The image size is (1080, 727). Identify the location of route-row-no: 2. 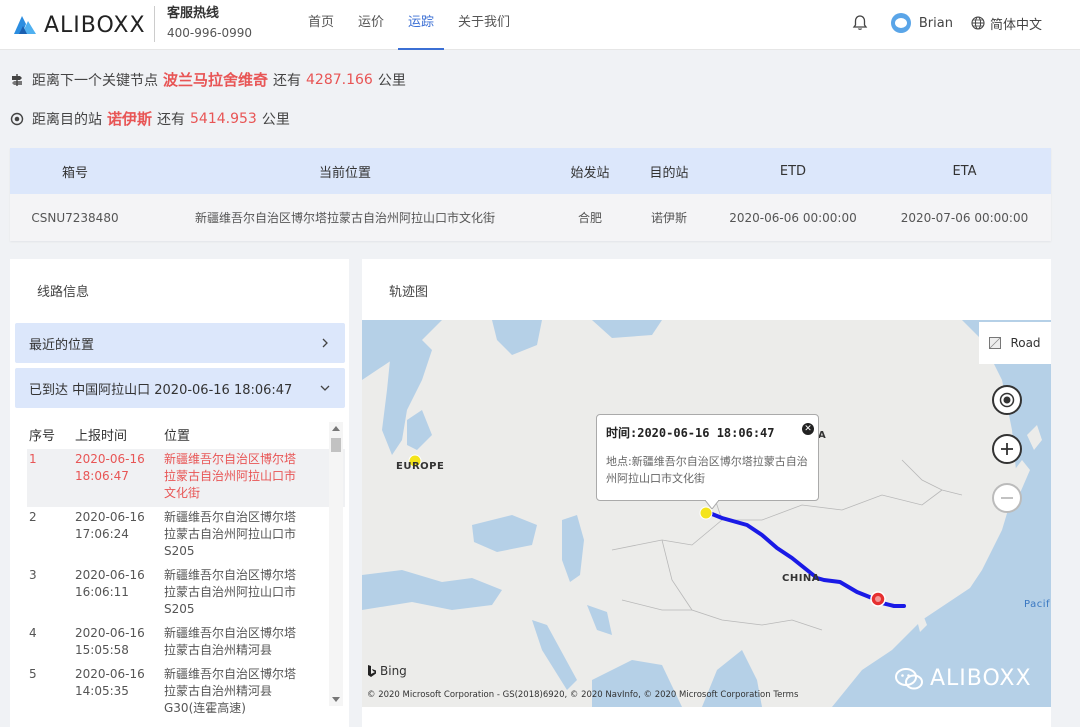
(33, 517).